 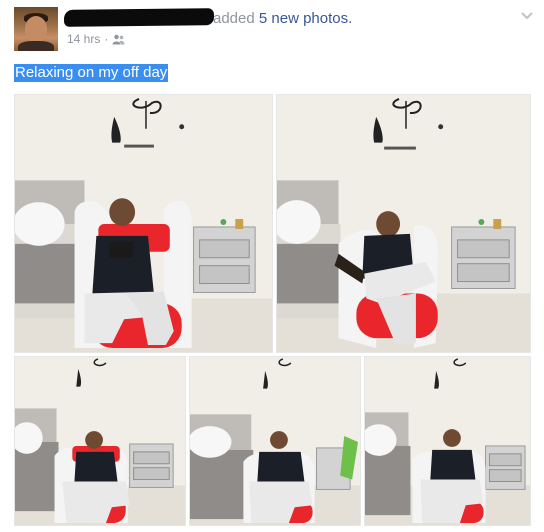 What do you see at coordinates (139, 17) in the screenshot?
I see `redacted-author-name` at bounding box center [139, 17].